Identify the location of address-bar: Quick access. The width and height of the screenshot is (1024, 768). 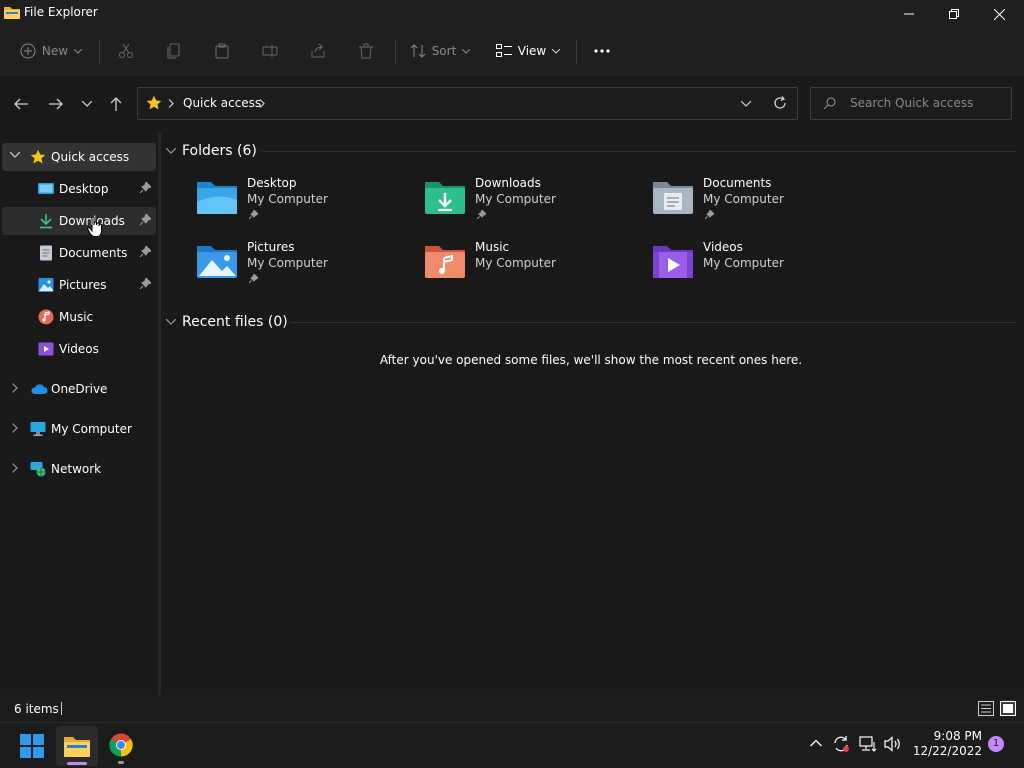
(467, 103).